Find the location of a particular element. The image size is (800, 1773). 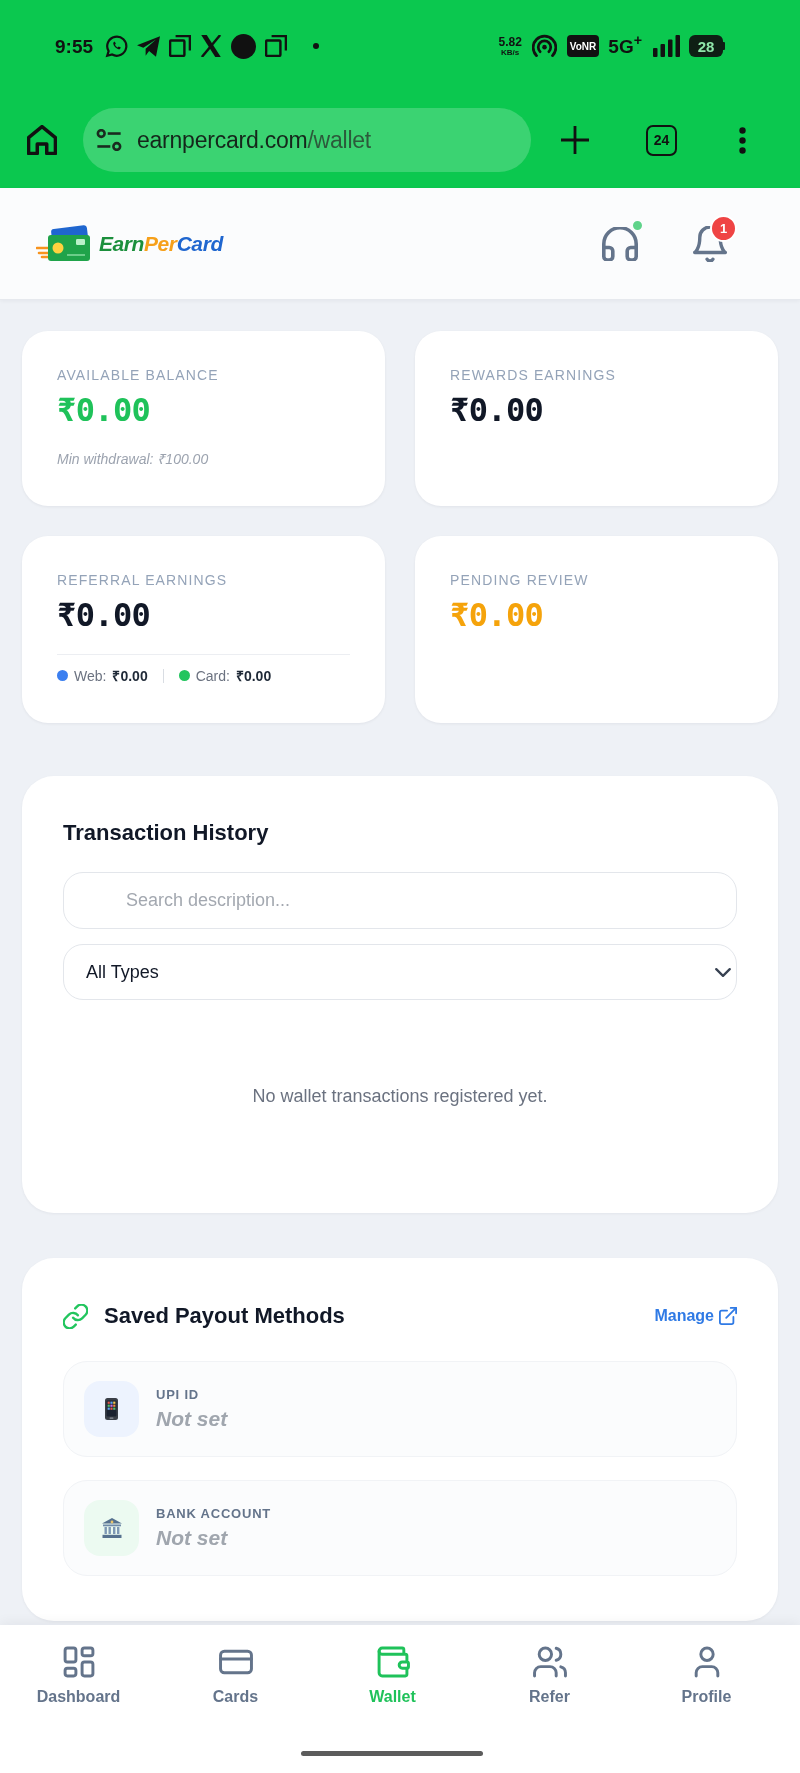

min-withdrawal-note: Min withdrawal: ₹100.00 is located at coordinates (133, 459).